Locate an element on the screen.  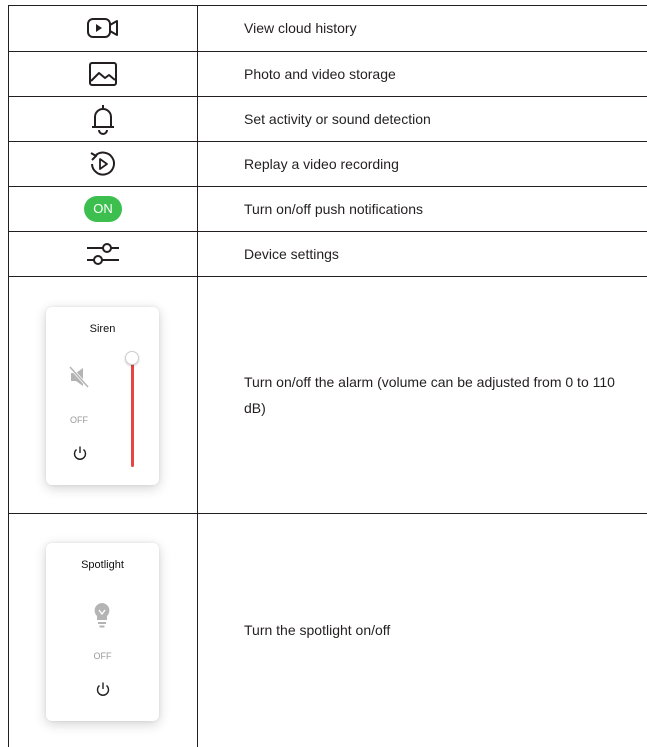
speaker-muted-icon is located at coordinates (79, 377).